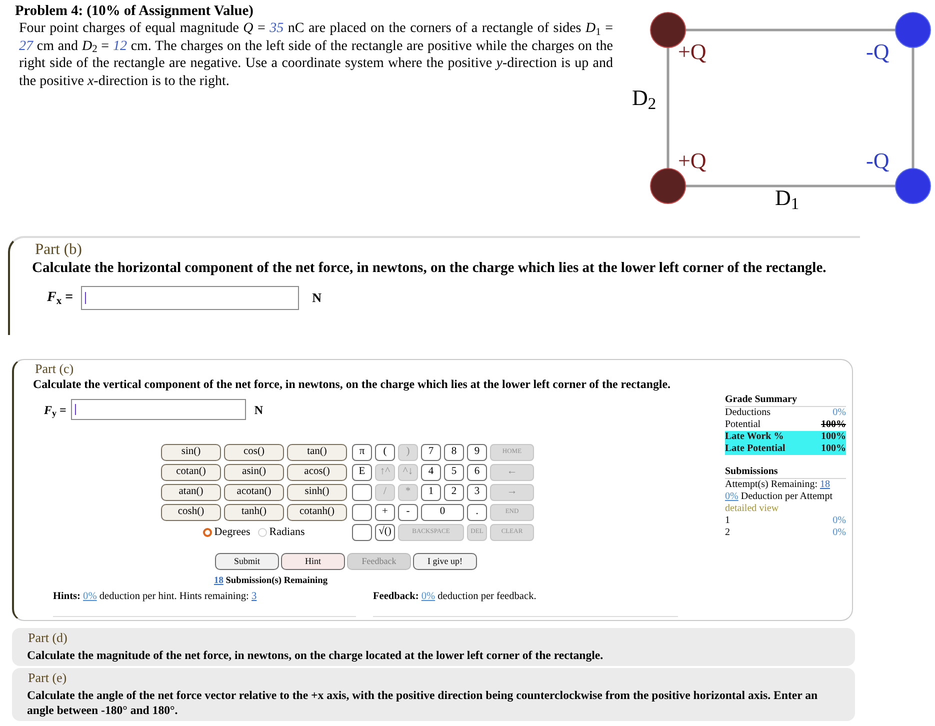  What do you see at coordinates (59, 249) in the screenshot?
I see `part-title: Part (b)` at bounding box center [59, 249].